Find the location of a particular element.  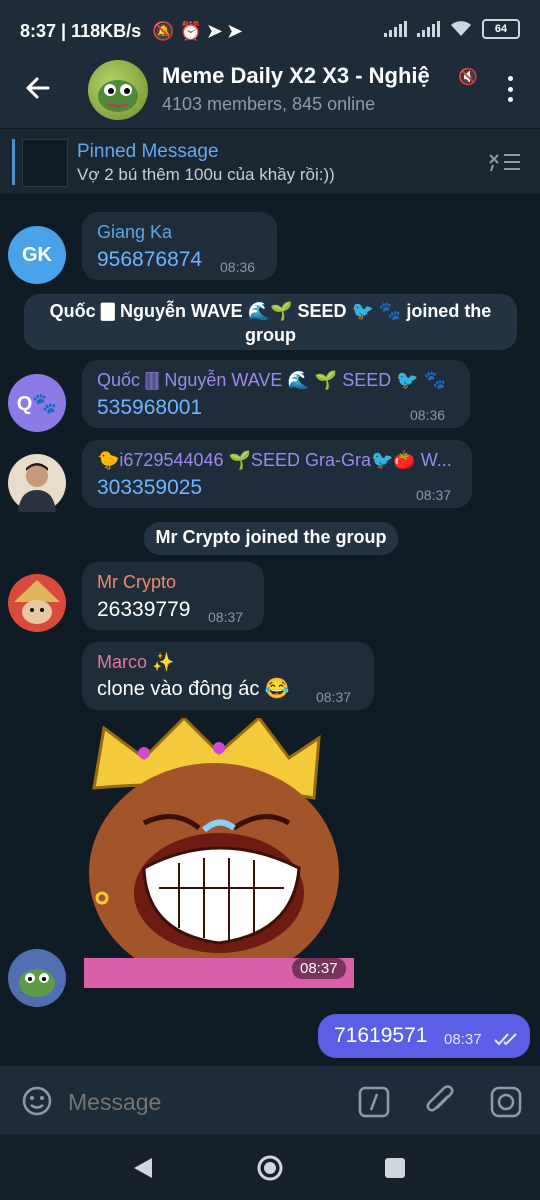

mute-icon: 🔕 is located at coordinates (163, 31).